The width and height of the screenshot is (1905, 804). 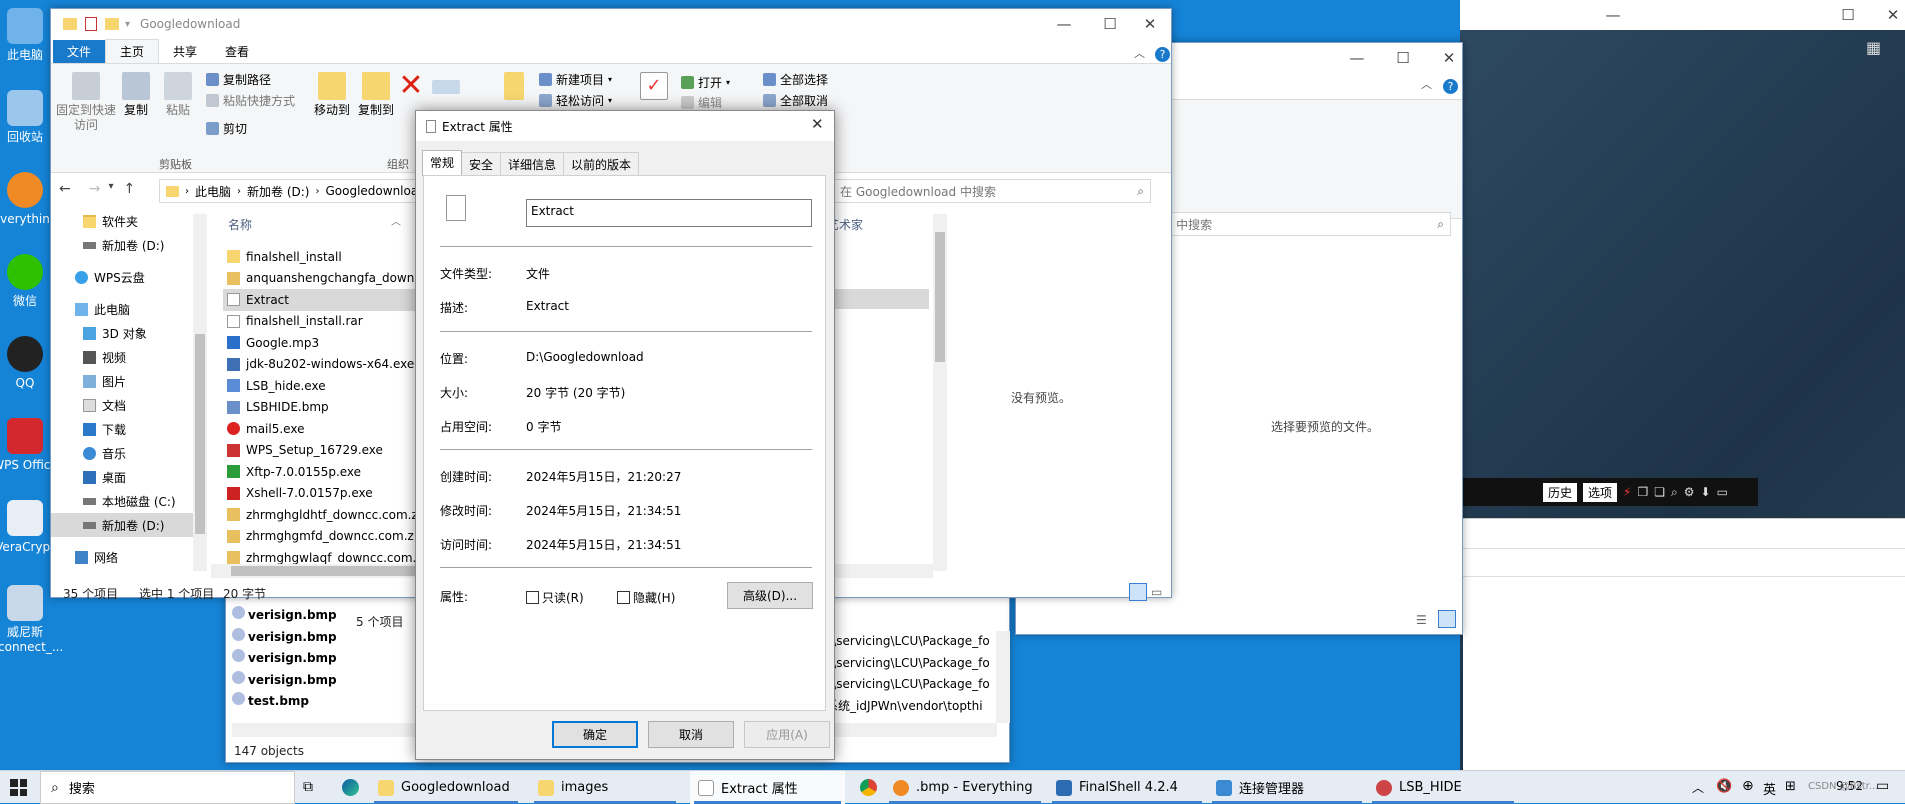 I want to click on tab-home: 主页, so click(x=132, y=51).